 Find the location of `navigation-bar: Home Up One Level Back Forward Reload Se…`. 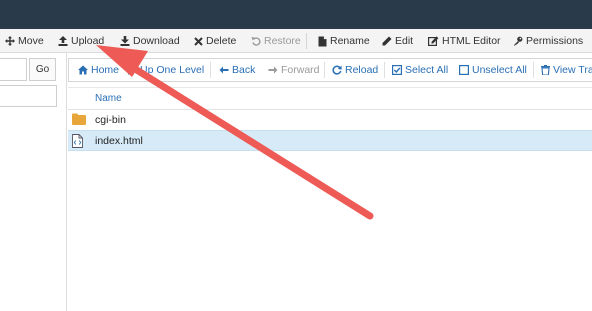

navigation-bar: Home Up One Level Back Forward Reload Se… is located at coordinates (330, 70).